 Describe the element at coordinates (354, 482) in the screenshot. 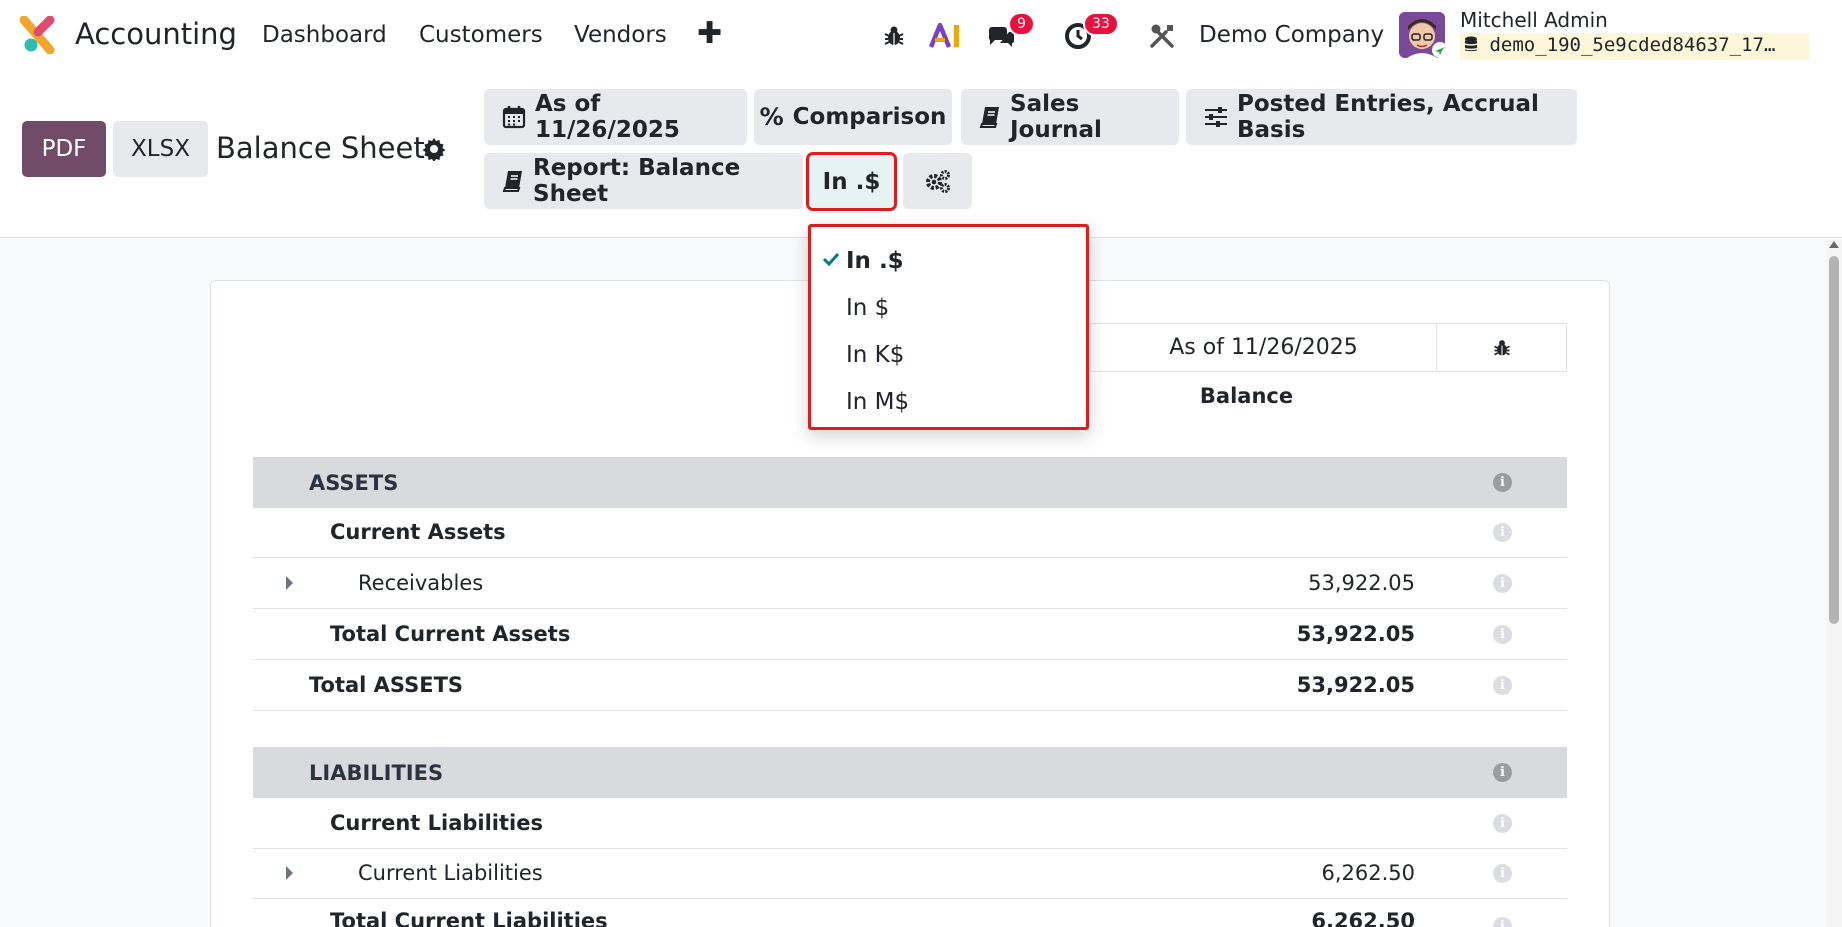

I see `row-label: ASSETS` at that location.